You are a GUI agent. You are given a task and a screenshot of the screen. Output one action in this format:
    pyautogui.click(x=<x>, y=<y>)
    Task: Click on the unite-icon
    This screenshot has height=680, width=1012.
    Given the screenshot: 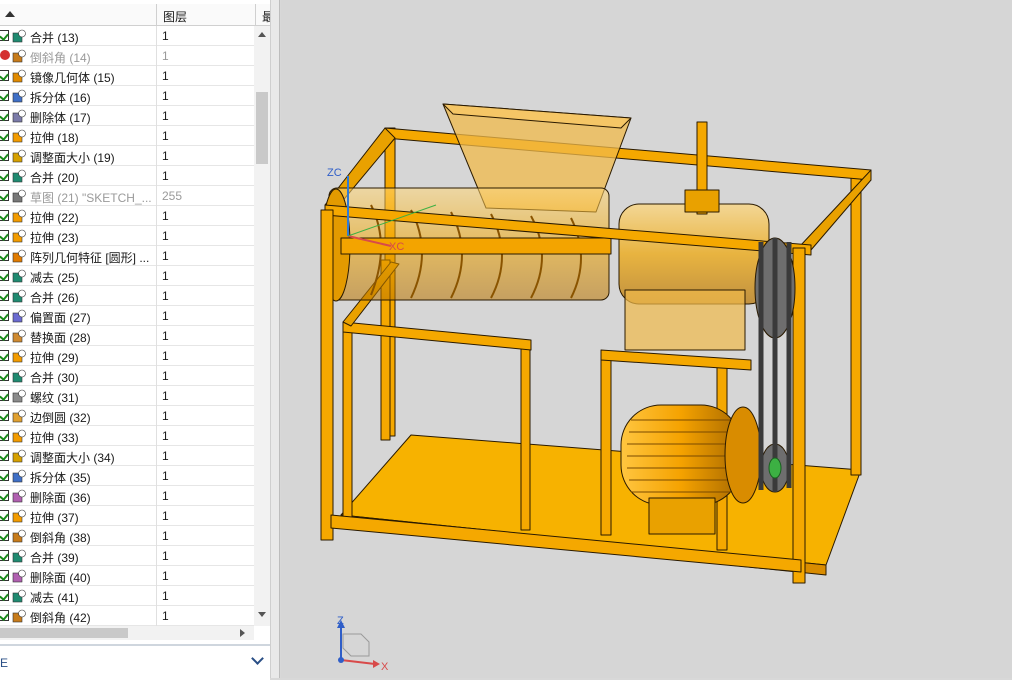 What is the action you would take?
    pyautogui.click(x=19, y=376)
    